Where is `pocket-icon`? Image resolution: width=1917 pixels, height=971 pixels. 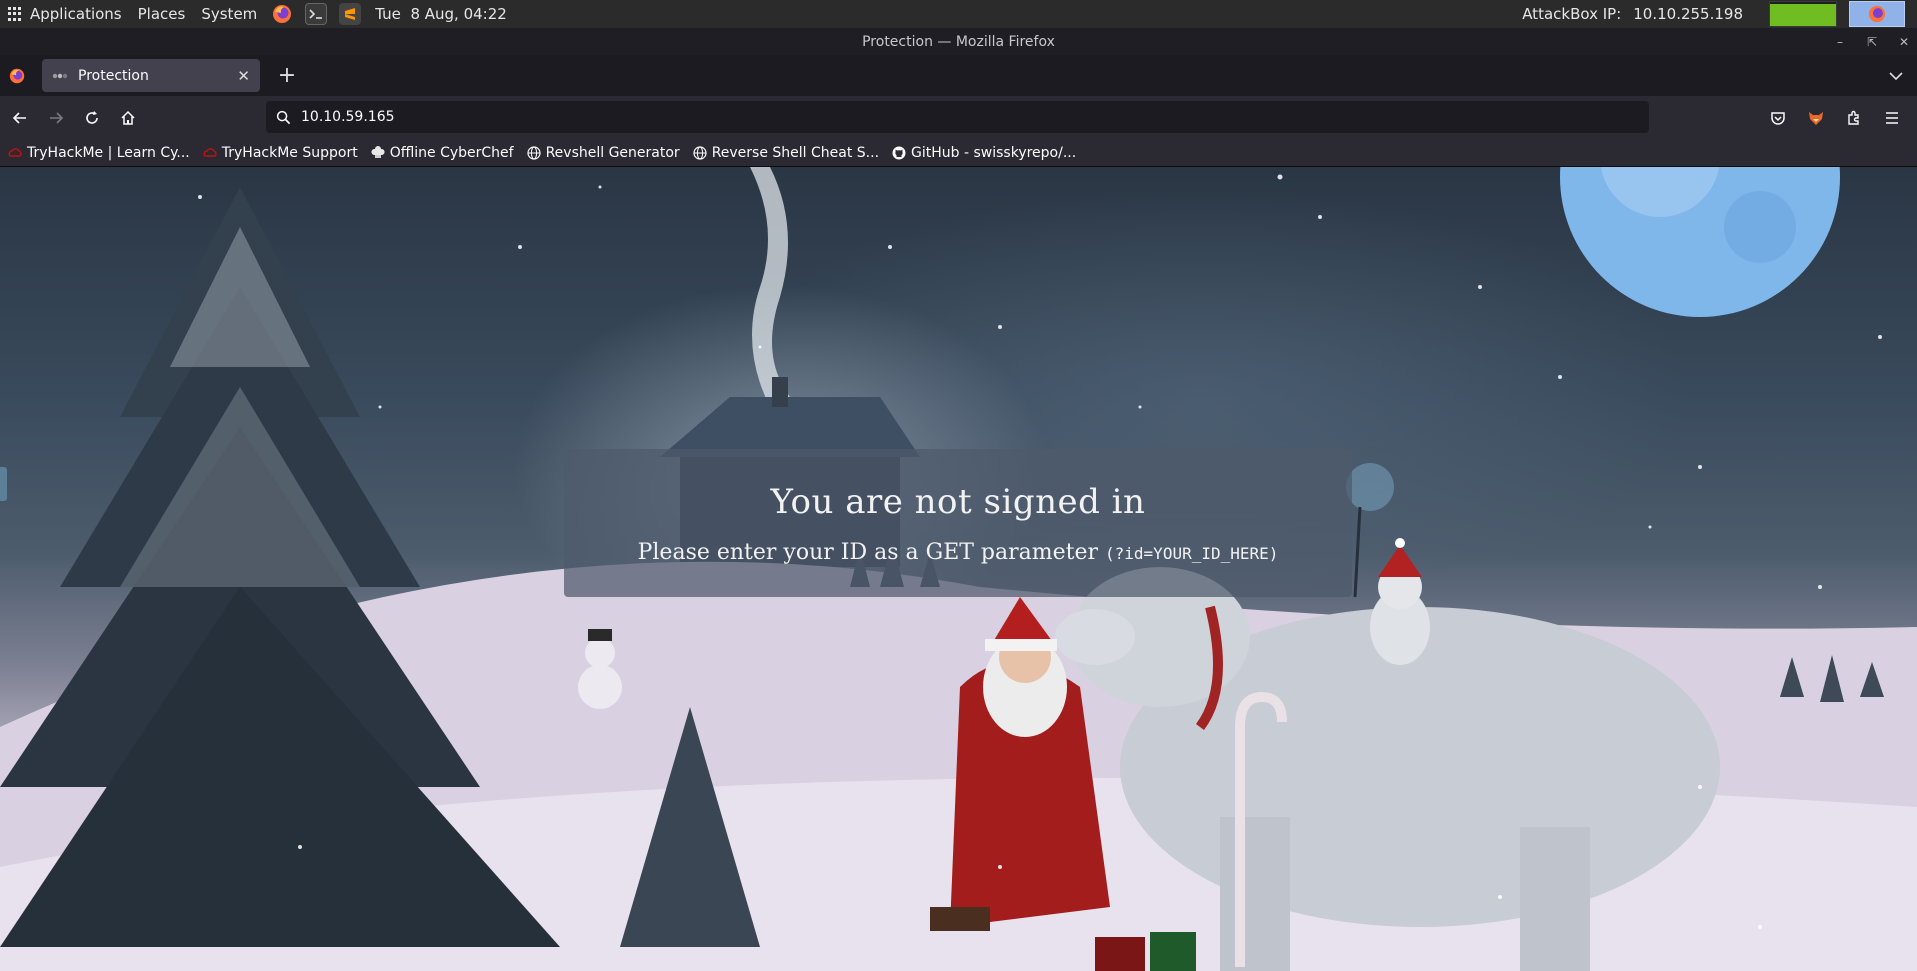 pocket-icon is located at coordinates (1778, 118).